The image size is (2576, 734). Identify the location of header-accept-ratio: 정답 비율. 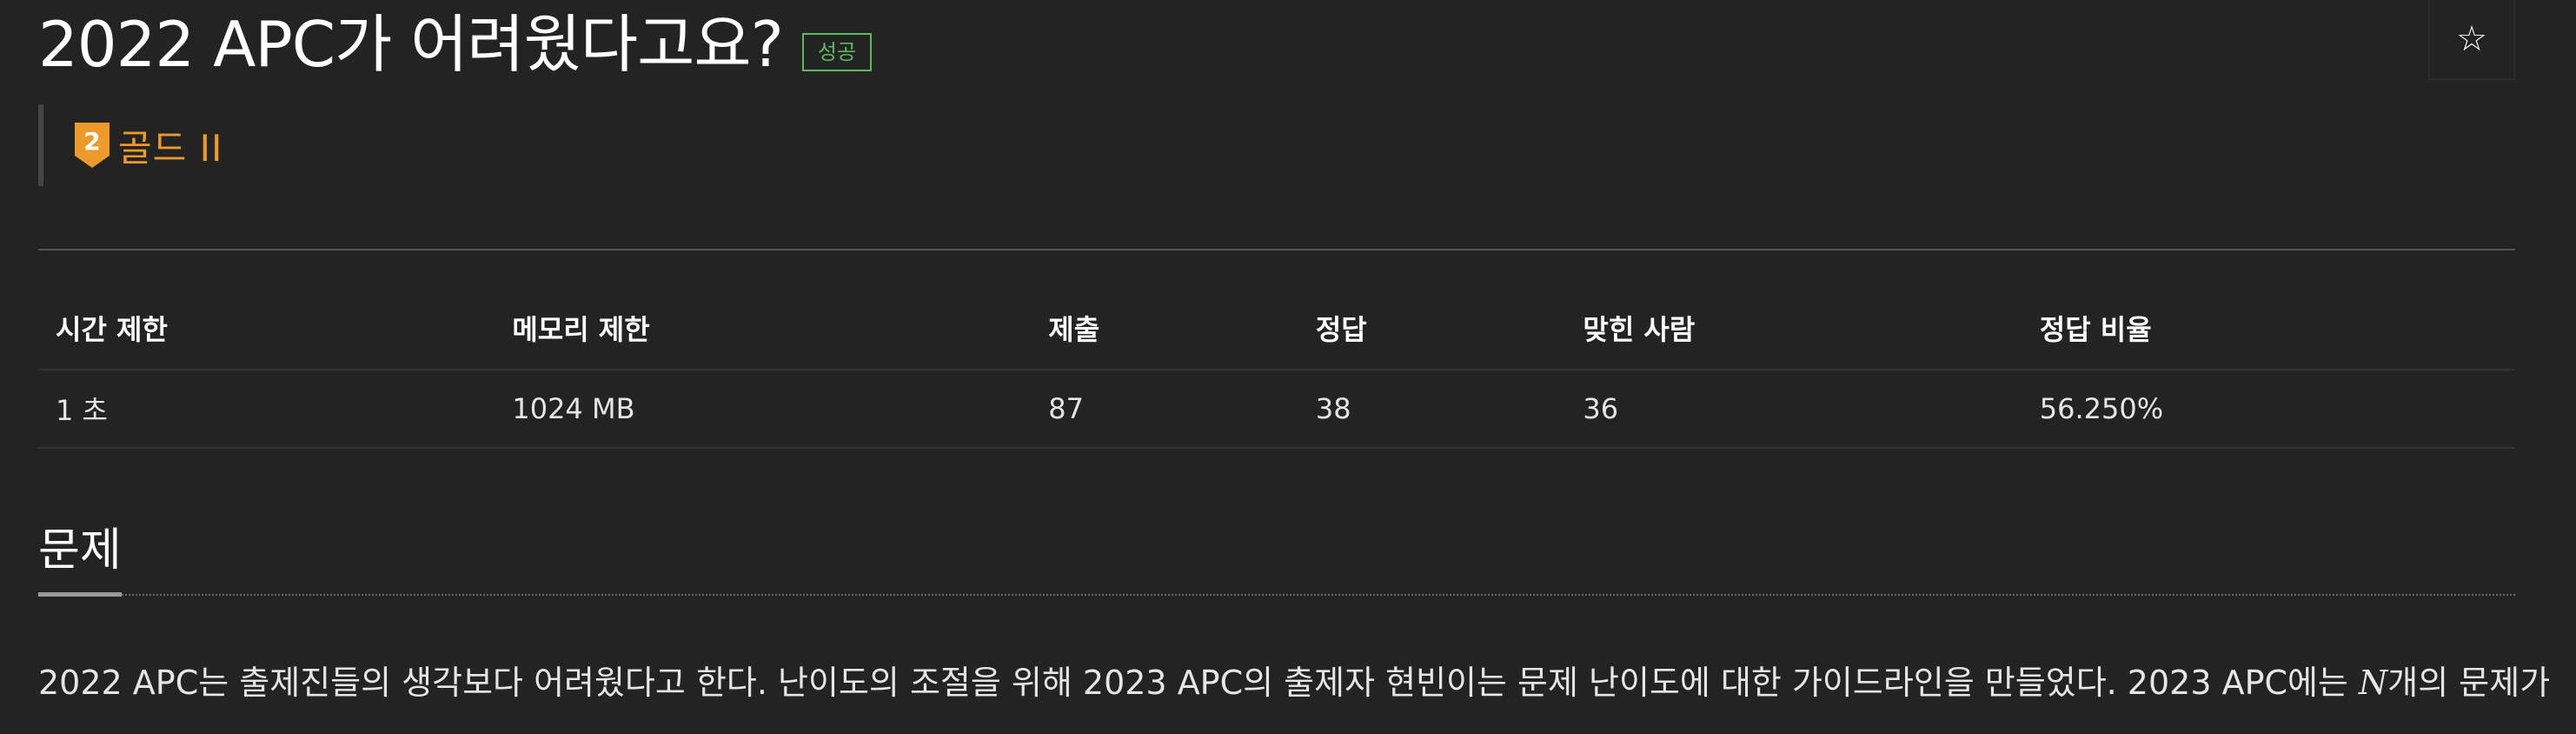
(2268, 329).